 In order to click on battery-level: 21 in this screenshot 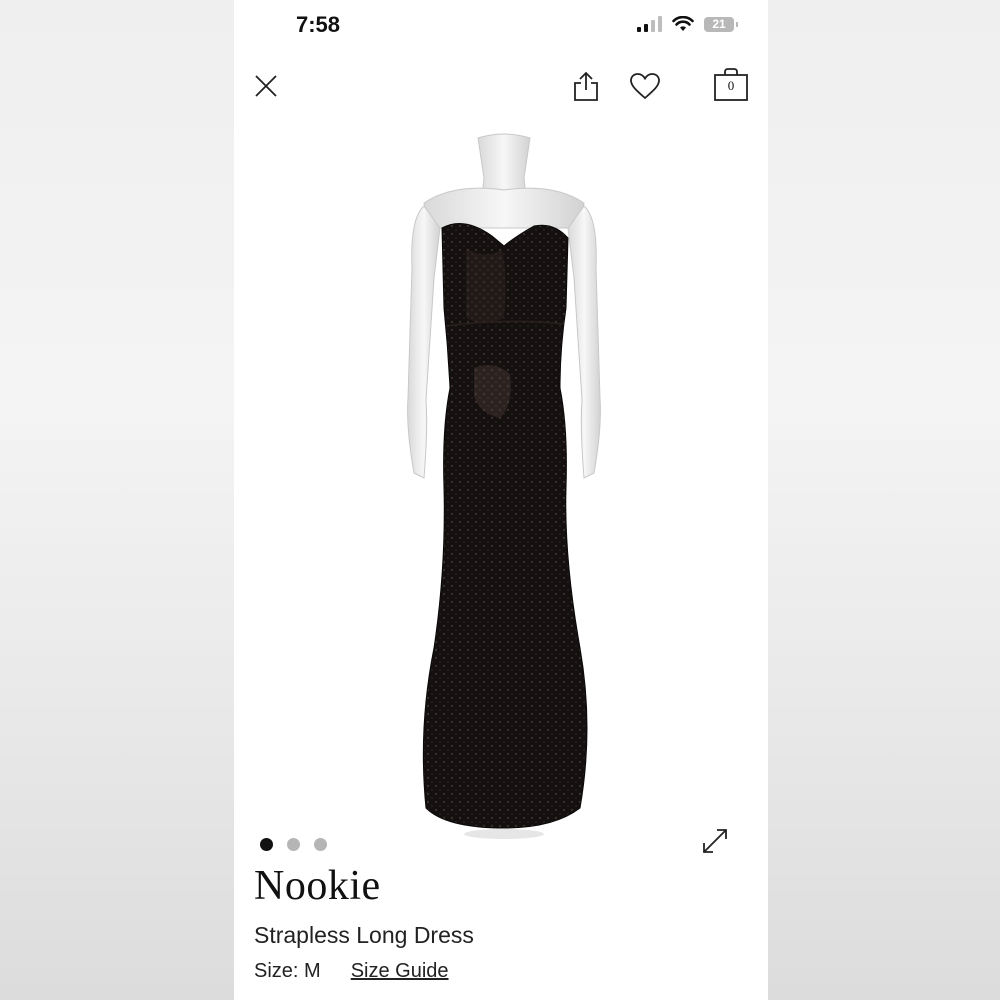, I will do `click(719, 24)`.